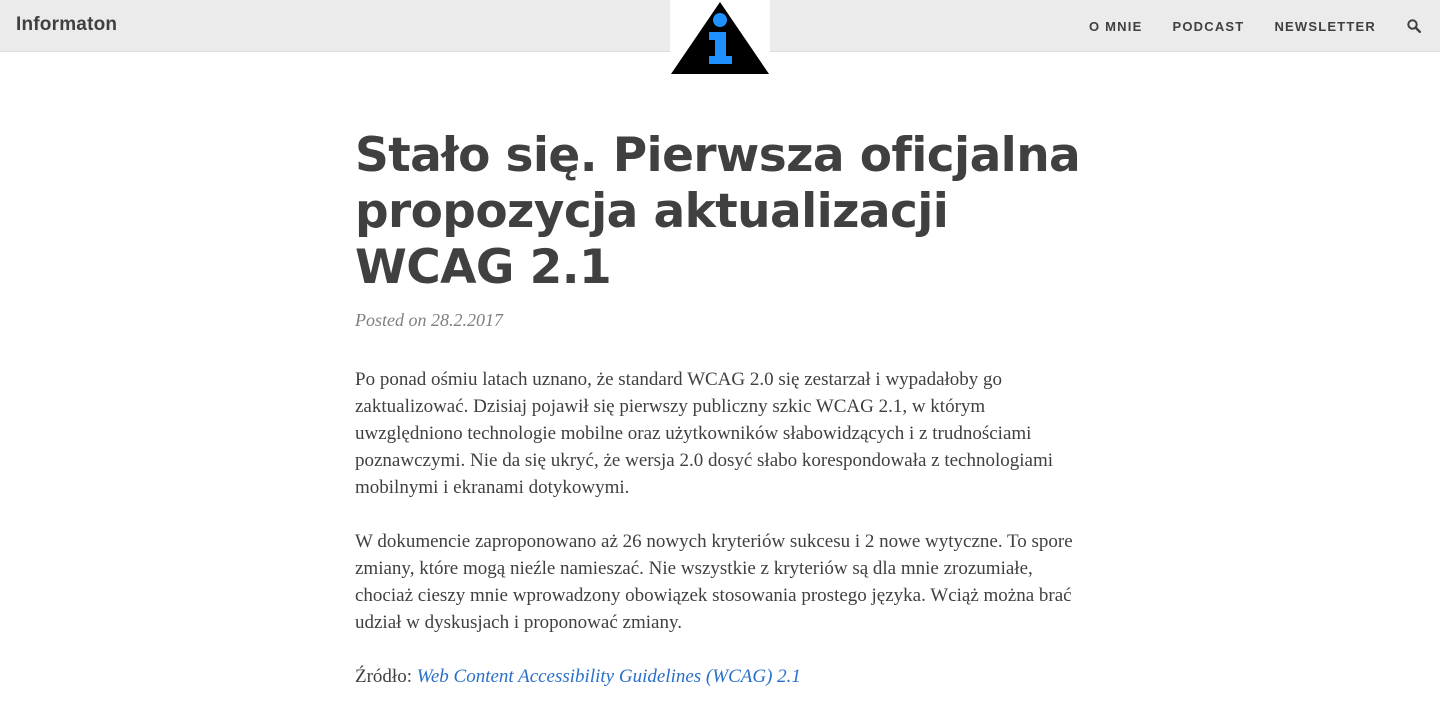 The width and height of the screenshot is (1440, 720). What do you see at coordinates (383, 676) in the screenshot?
I see `source-label: Źródło:` at bounding box center [383, 676].